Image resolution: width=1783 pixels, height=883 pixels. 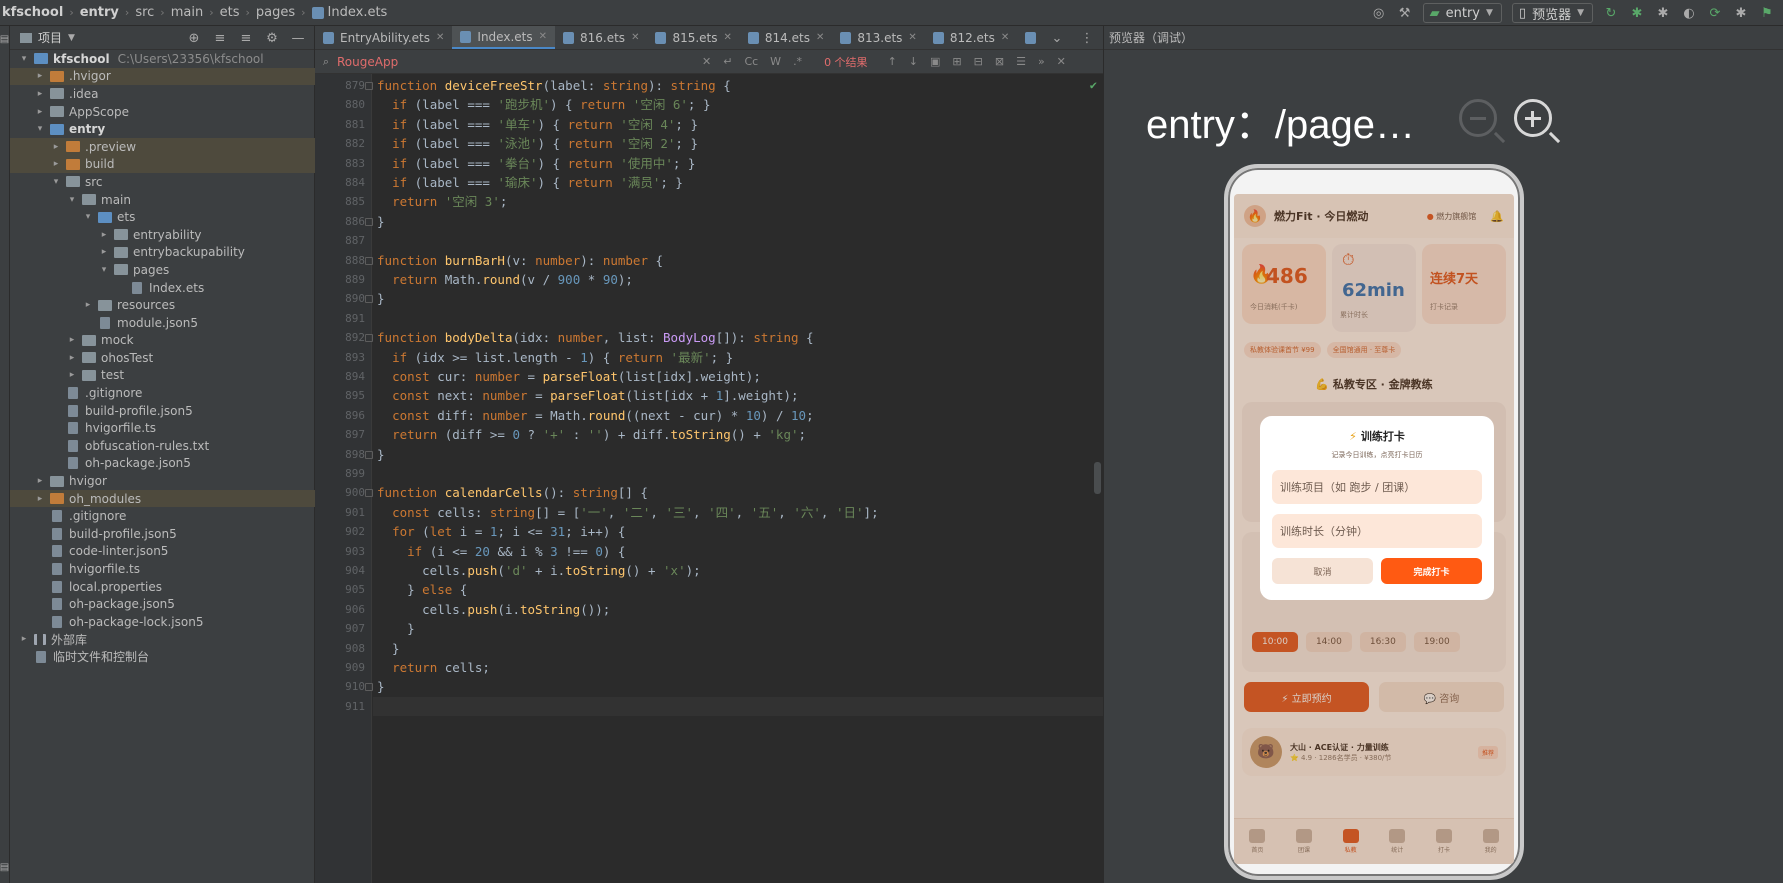 I want to click on attach-debugger-icon: ✱, so click(x=1663, y=13).